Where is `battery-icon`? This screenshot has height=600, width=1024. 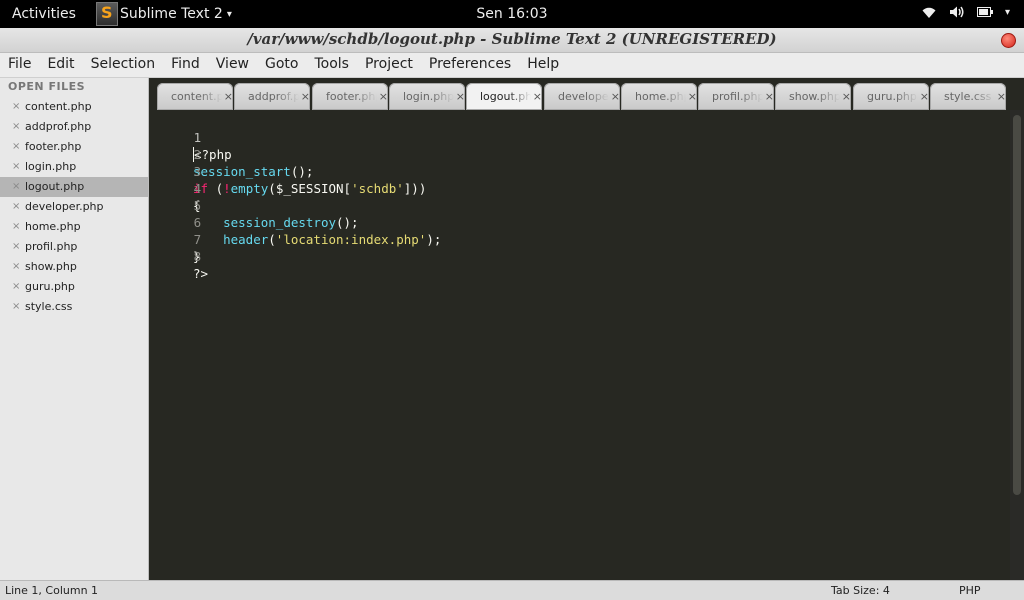 battery-icon is located at coordinates (984, 12).